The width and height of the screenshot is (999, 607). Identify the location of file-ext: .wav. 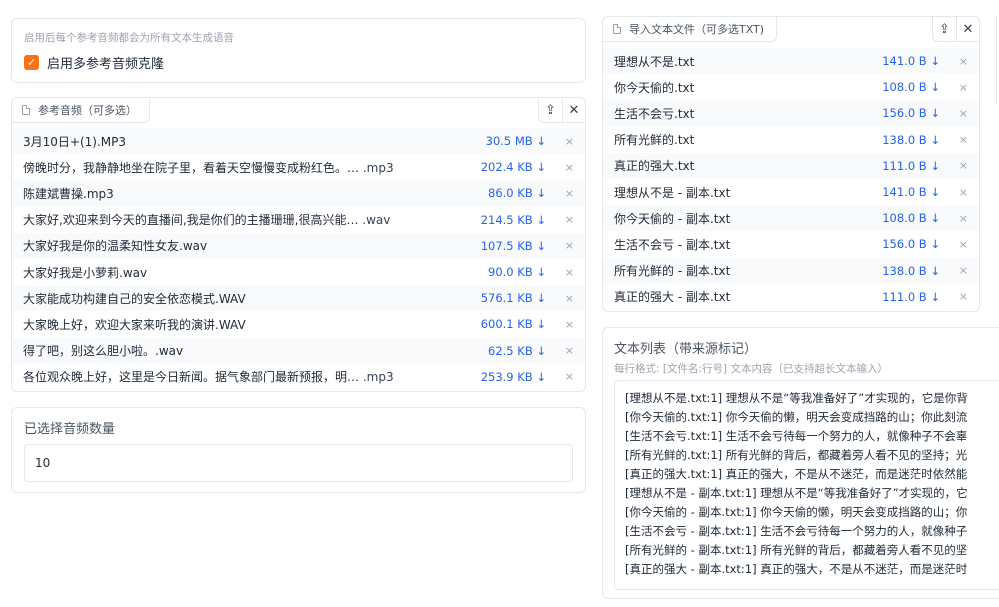
(374, 220).